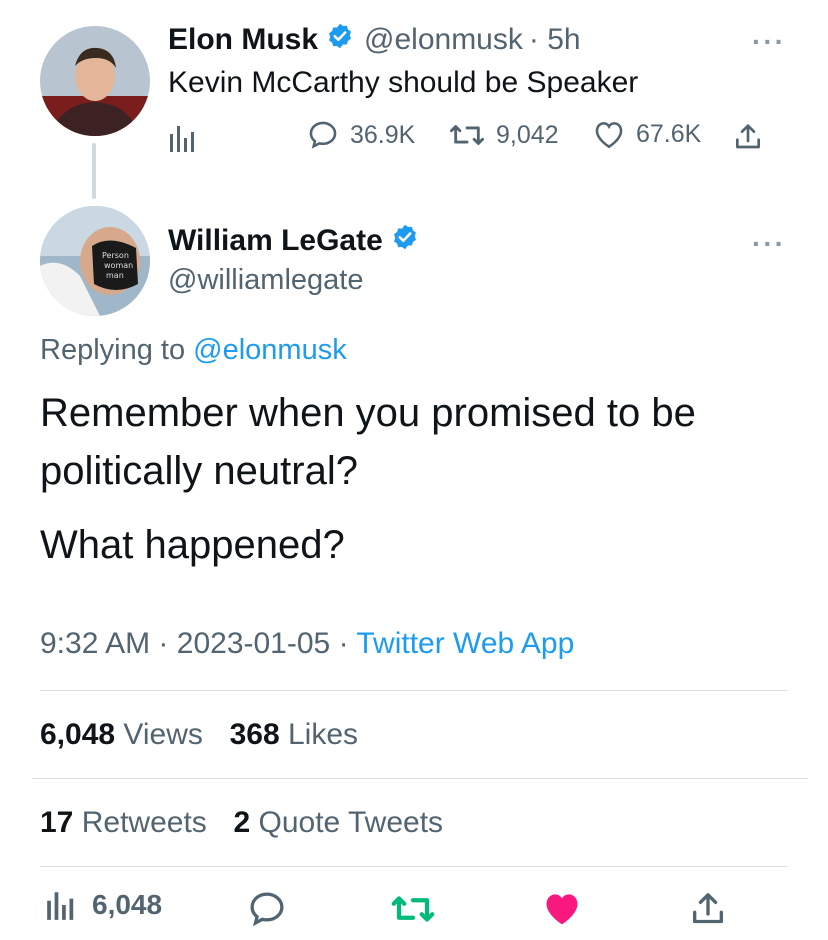 The width and height of the screenshot is (828, 940). Describe the element at coordinates (95, 261) in the screenshot. I see `reply-avatar: Person woman man` at that location.